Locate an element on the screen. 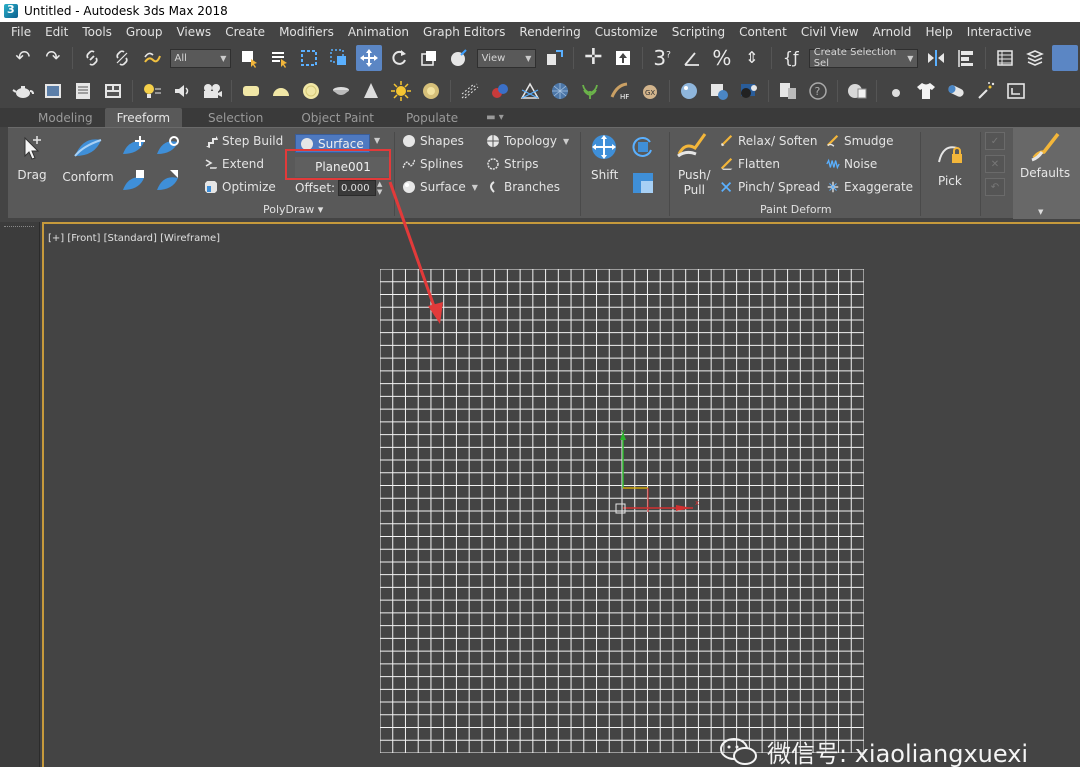 This screenshot has height=767, width=1080. push-pull-icon is located at coordinates (693, 147).